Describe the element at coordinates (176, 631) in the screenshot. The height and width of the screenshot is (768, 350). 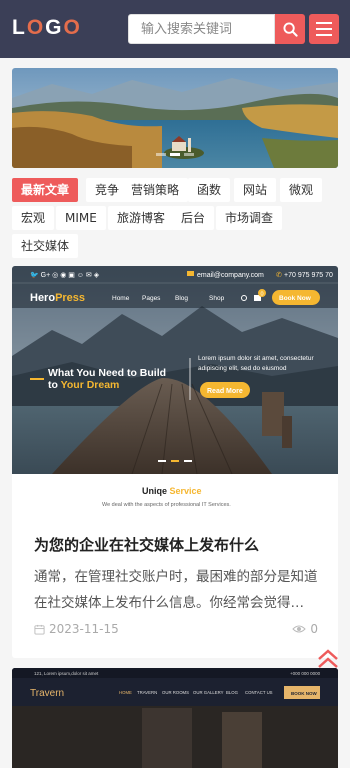
I see `article-meta: 2023-11-15 0` at that location.